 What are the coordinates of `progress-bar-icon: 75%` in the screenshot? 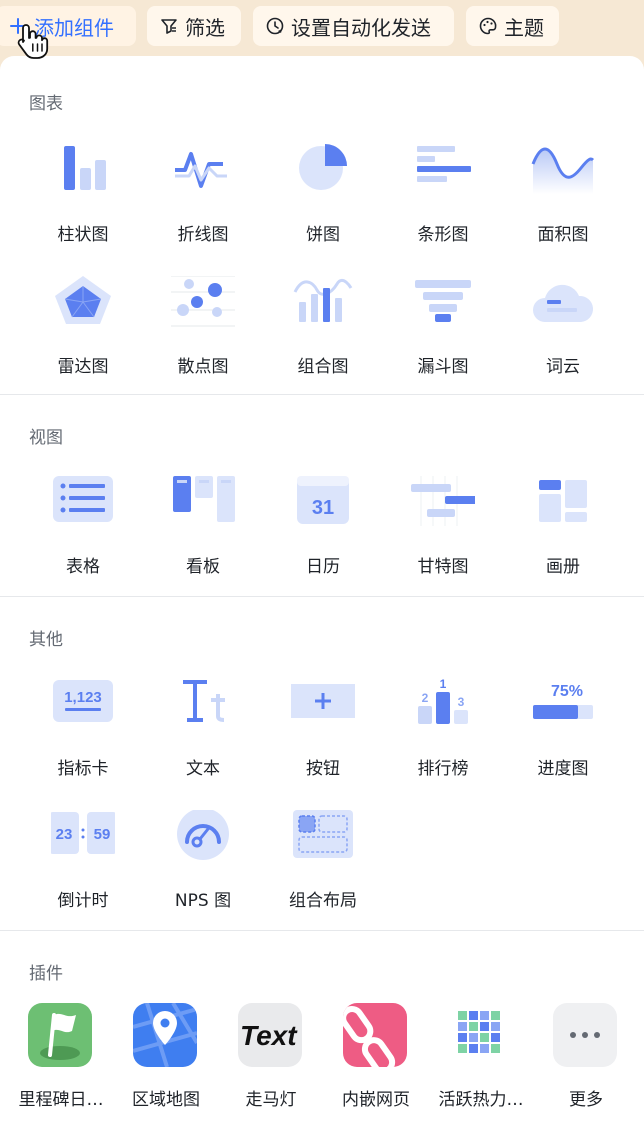 It's located at (563, 701).